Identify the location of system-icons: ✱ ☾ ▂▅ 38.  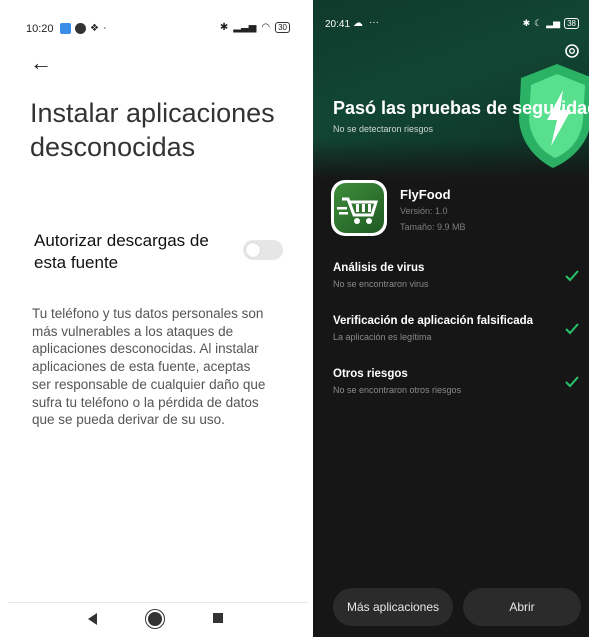
(551, 23).